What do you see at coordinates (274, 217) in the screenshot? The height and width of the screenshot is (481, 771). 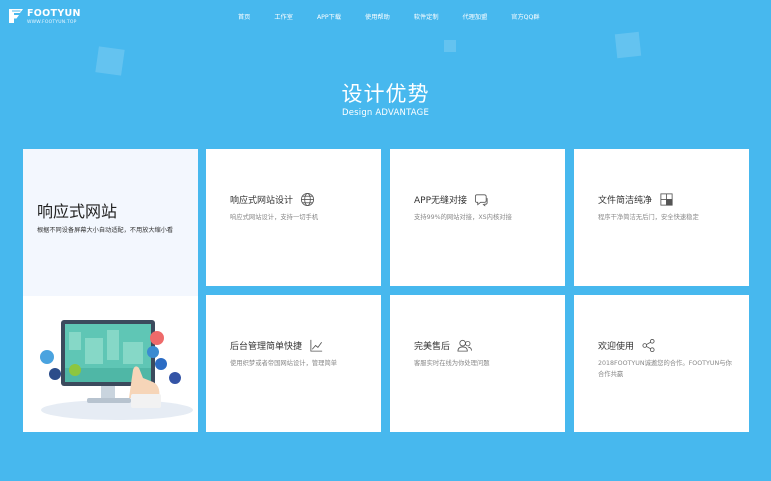 I see `card-description: 响应式网站设计，支持一切手机` at bounding box center [274, 217].